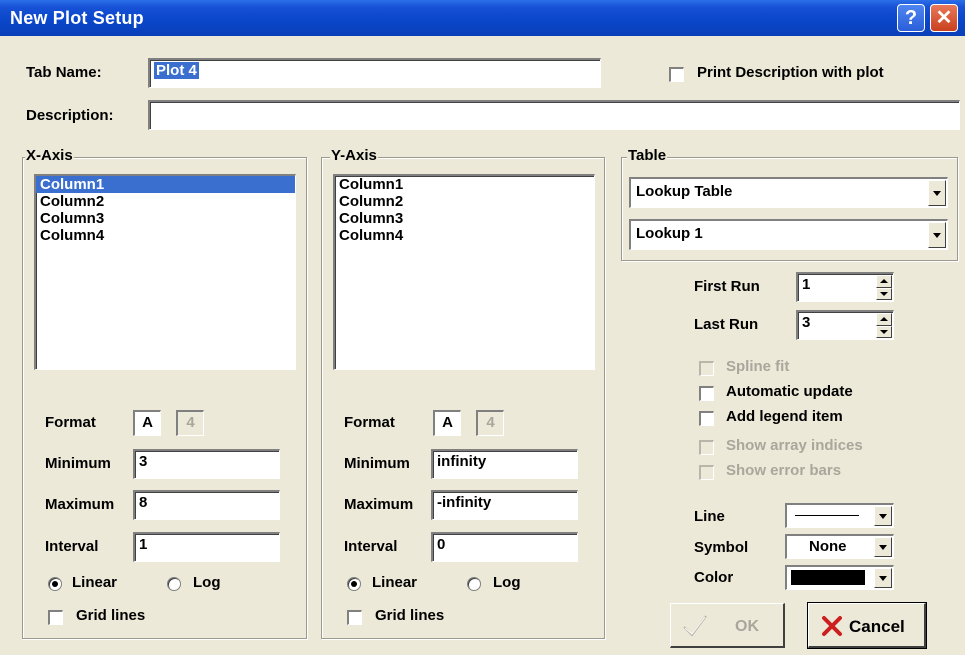 This screenshot has width=965, height=655. Describe the element at coordinates (706, 393) in the screenshot. I see `automatic-update-checkbox` at that location.